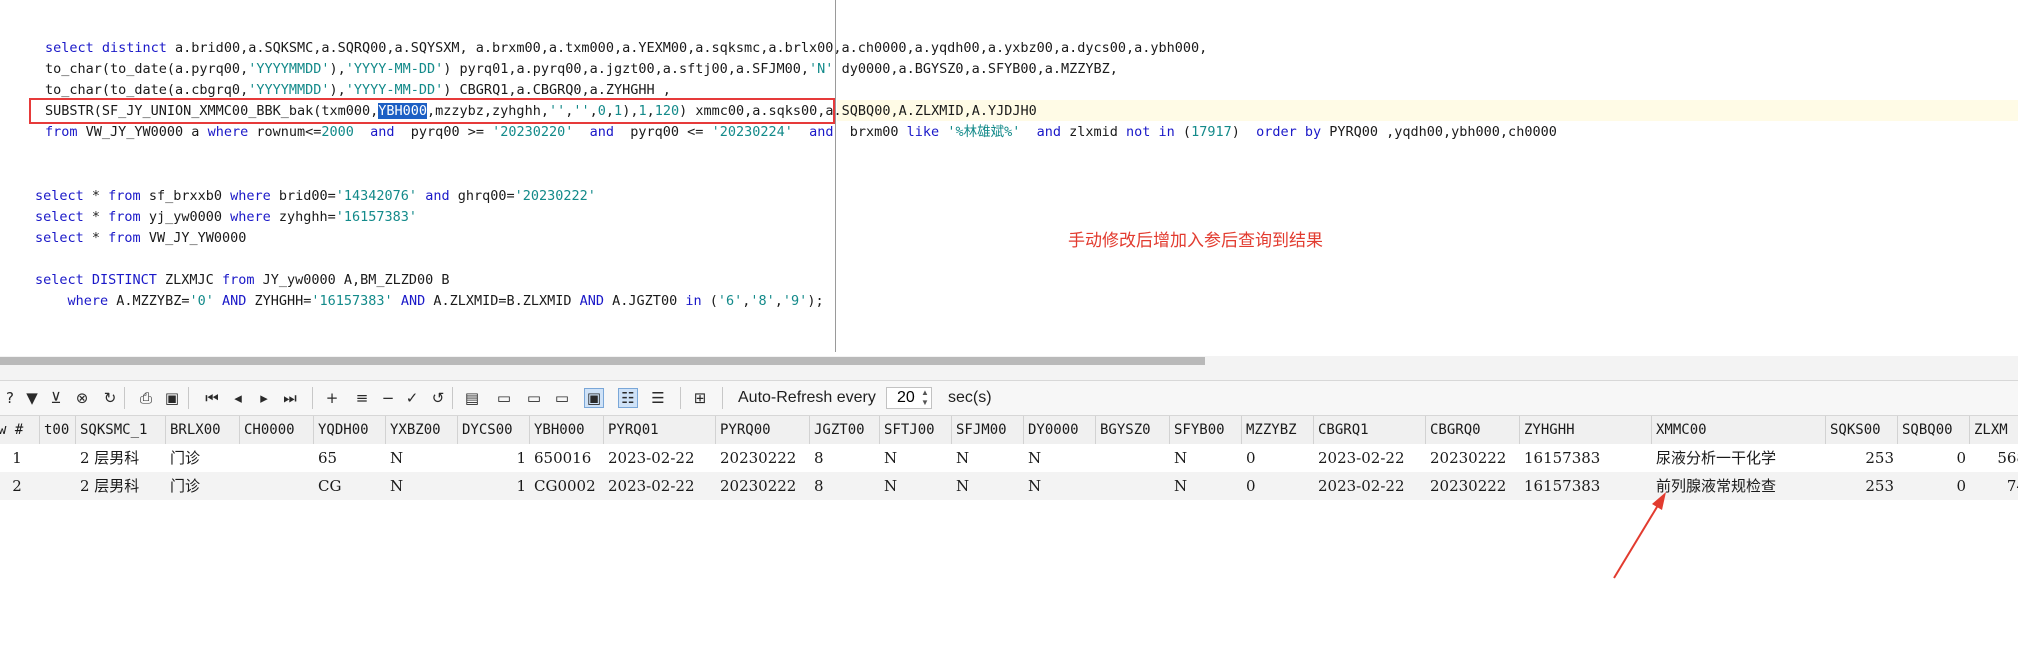 This screenshot has height=661, width=2018. What do you see at coordinates (1060, 430) in the screenshot?
I see `column-header: DY0000` at bounding box center [1060, 430].